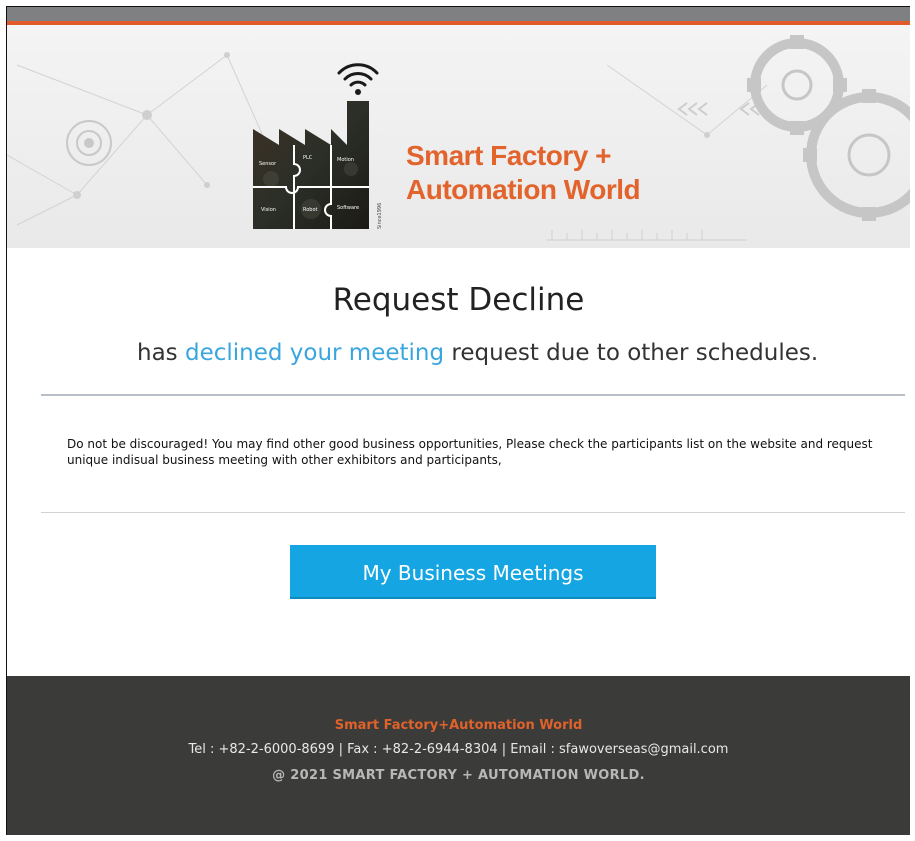 The image size is (915, 841). Describe the element at coordinates (308, 158) in the screenshot. I see `svg-text: PLC` at that location.